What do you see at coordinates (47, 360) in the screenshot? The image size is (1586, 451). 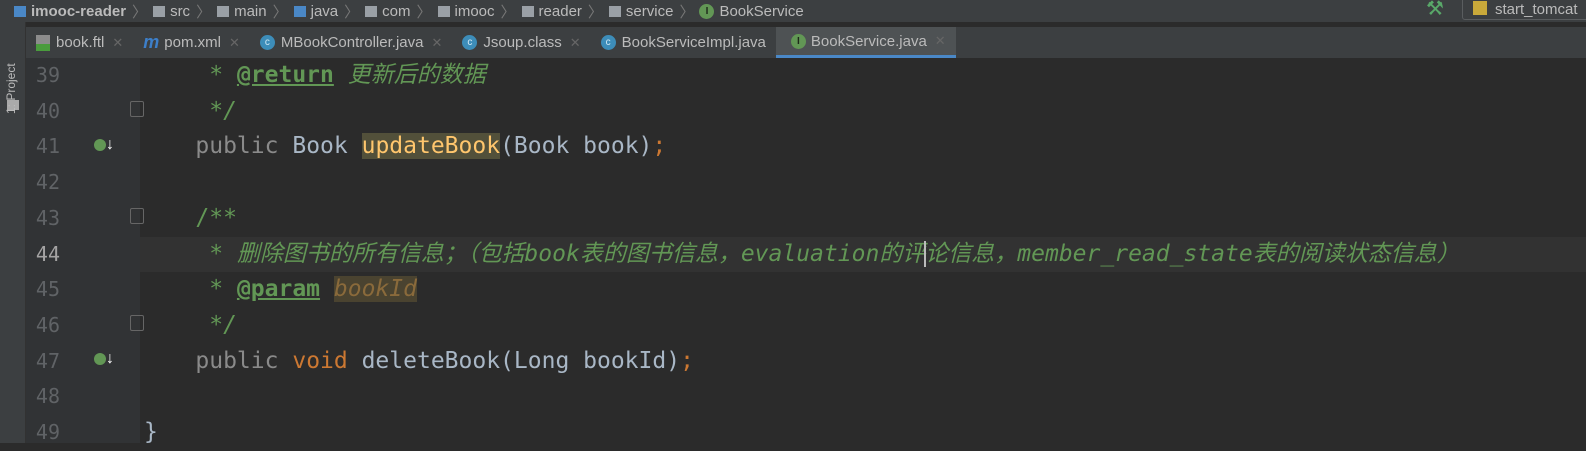 I see `line-number: 47` at bounding box center [47, 360].